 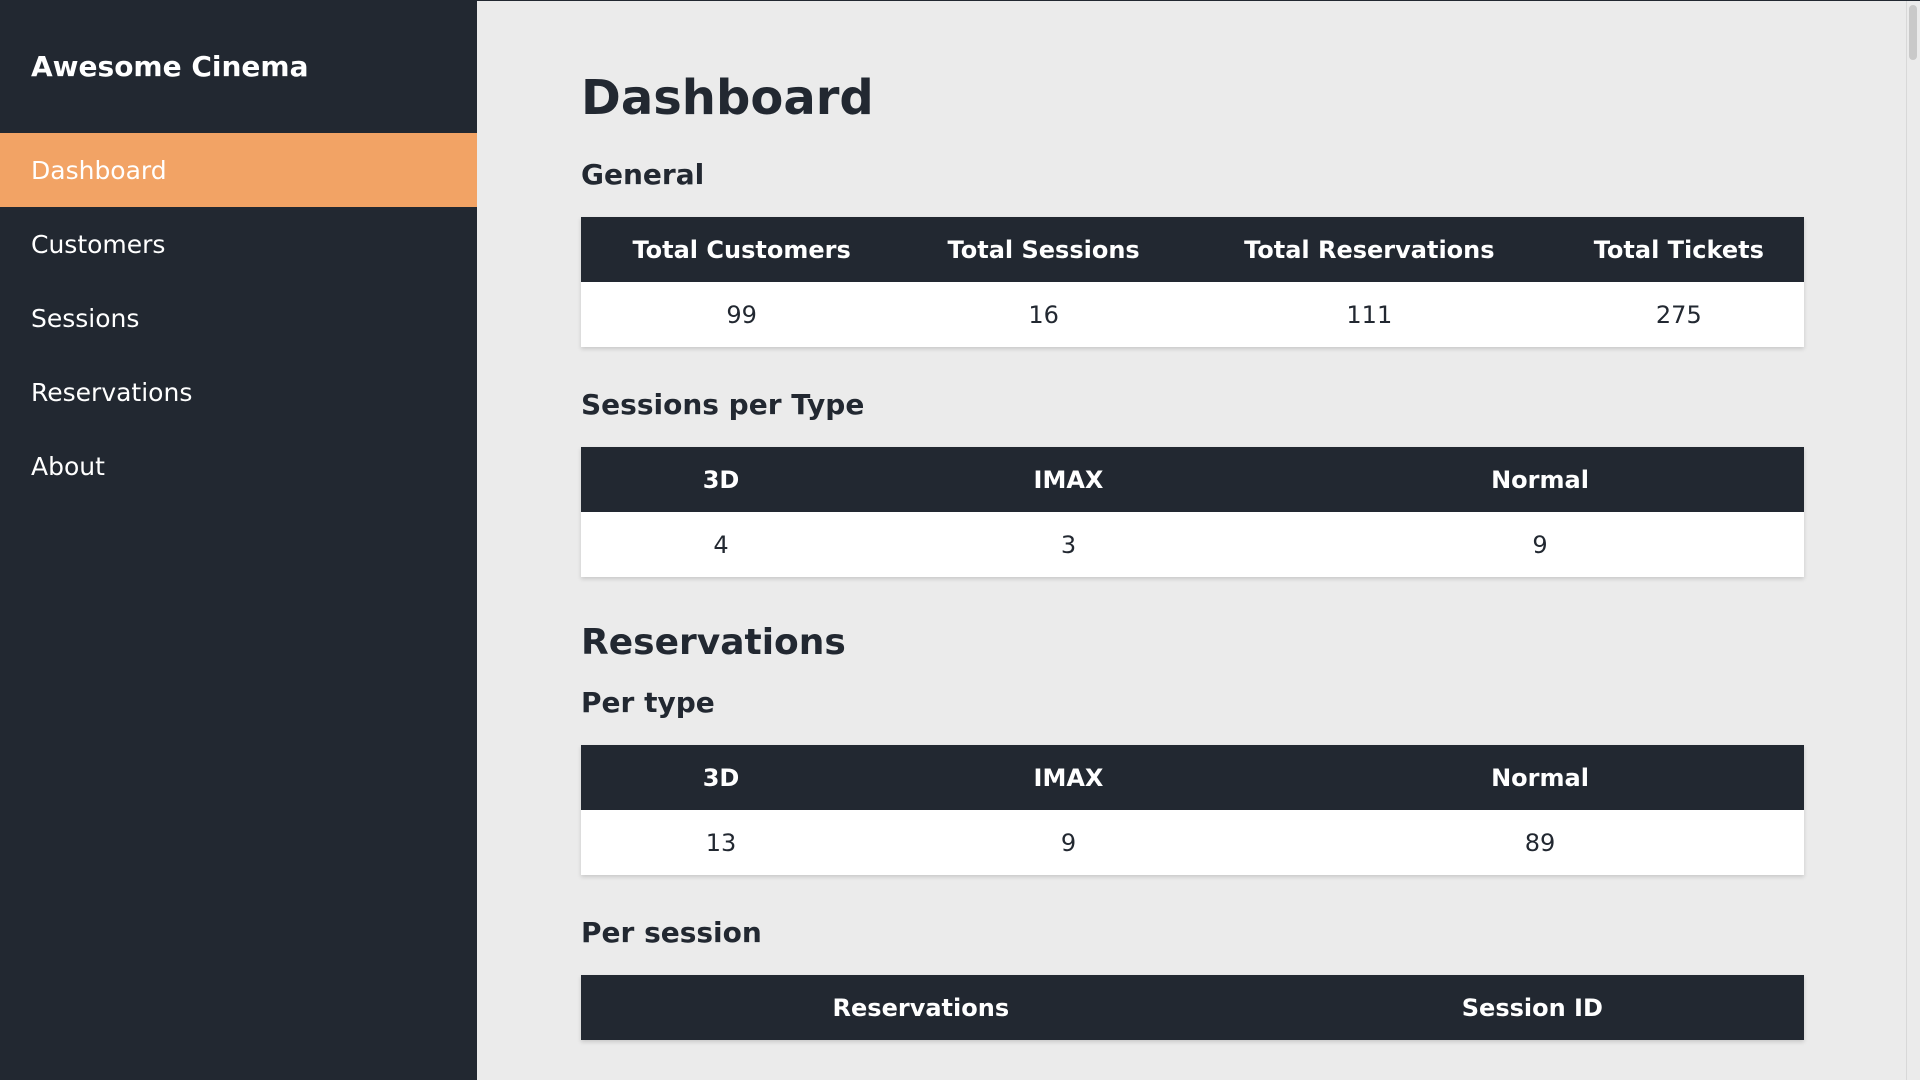 I want to click on header-session-id: Session ID, so click(x=1532, y=1007).